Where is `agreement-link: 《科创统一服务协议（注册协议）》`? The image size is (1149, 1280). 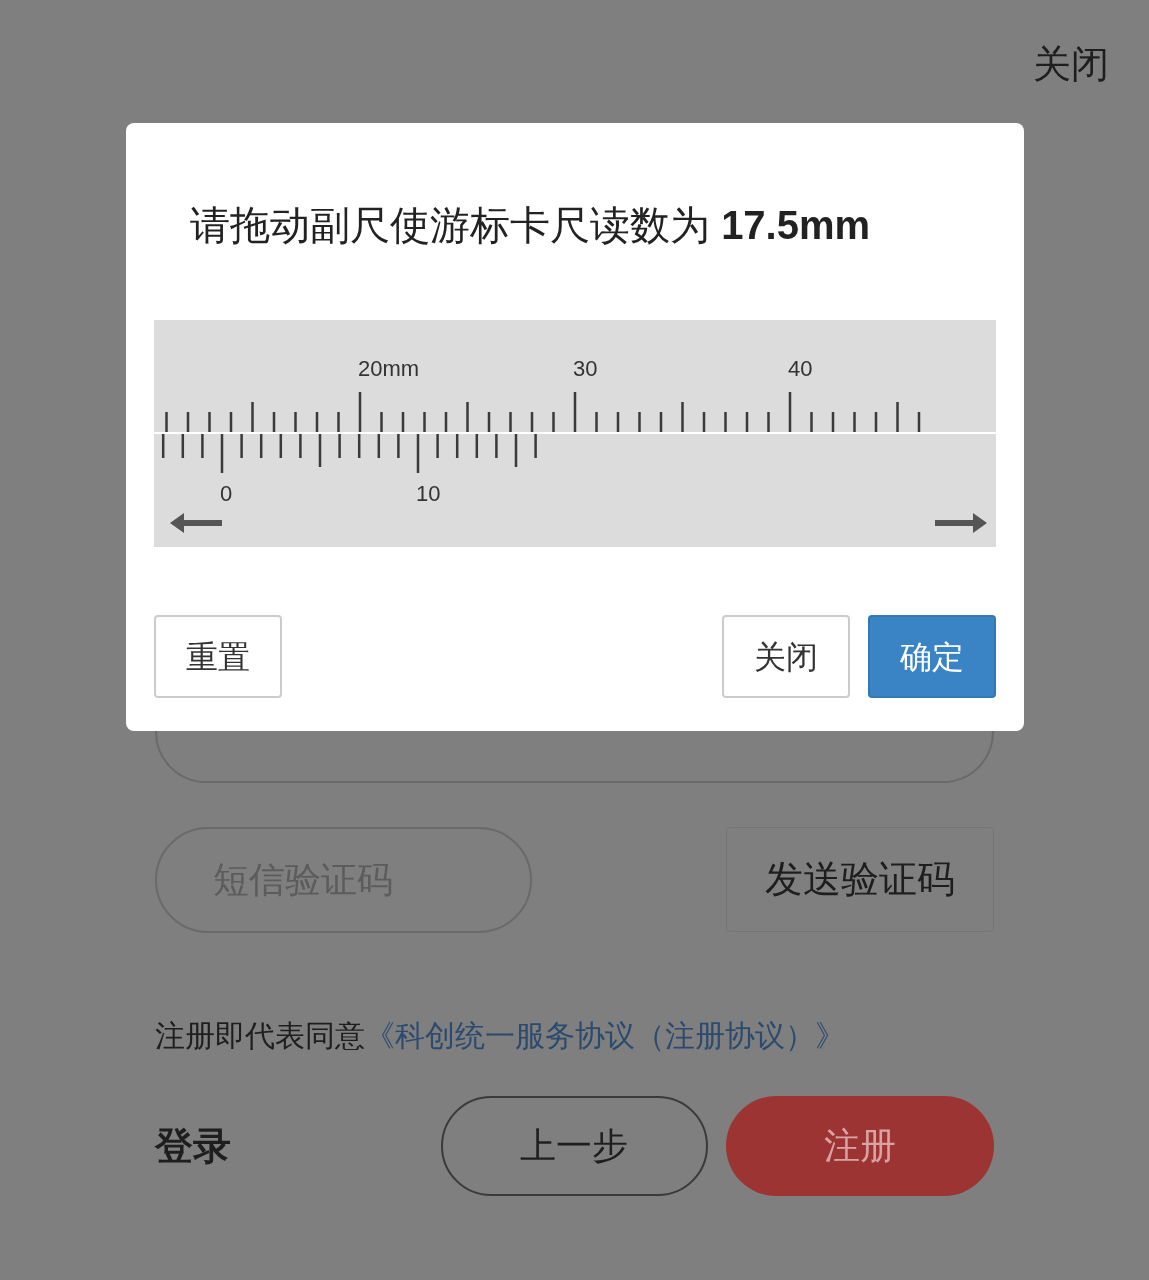
agreement-link: 《科创统一服务协议（注册协议）》 is located at coordinates (605, 1035).